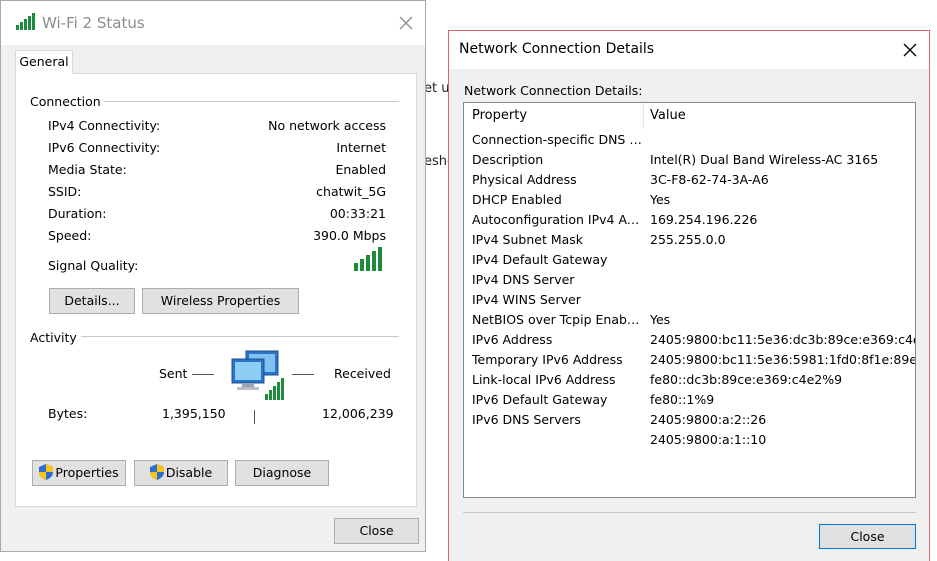 This screenshot has width=937, height=561. Describe the element at coordinates (77, 213) in the screenshot. I see `duration-label: Duration:` at that location.